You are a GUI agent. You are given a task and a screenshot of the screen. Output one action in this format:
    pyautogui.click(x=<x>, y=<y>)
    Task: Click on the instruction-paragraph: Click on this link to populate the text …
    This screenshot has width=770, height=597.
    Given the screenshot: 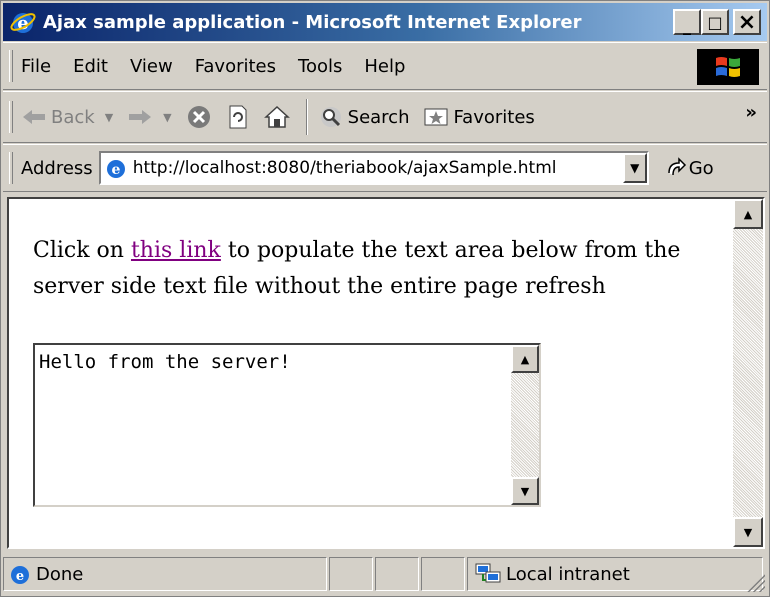 What is the action you would take?
    pyautogui.click(x=378, y=269)
    